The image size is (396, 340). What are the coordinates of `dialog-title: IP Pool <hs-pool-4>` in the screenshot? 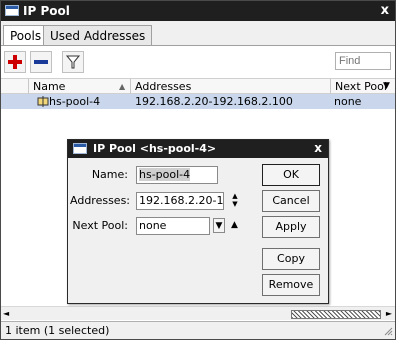 It's located at (155, 148).